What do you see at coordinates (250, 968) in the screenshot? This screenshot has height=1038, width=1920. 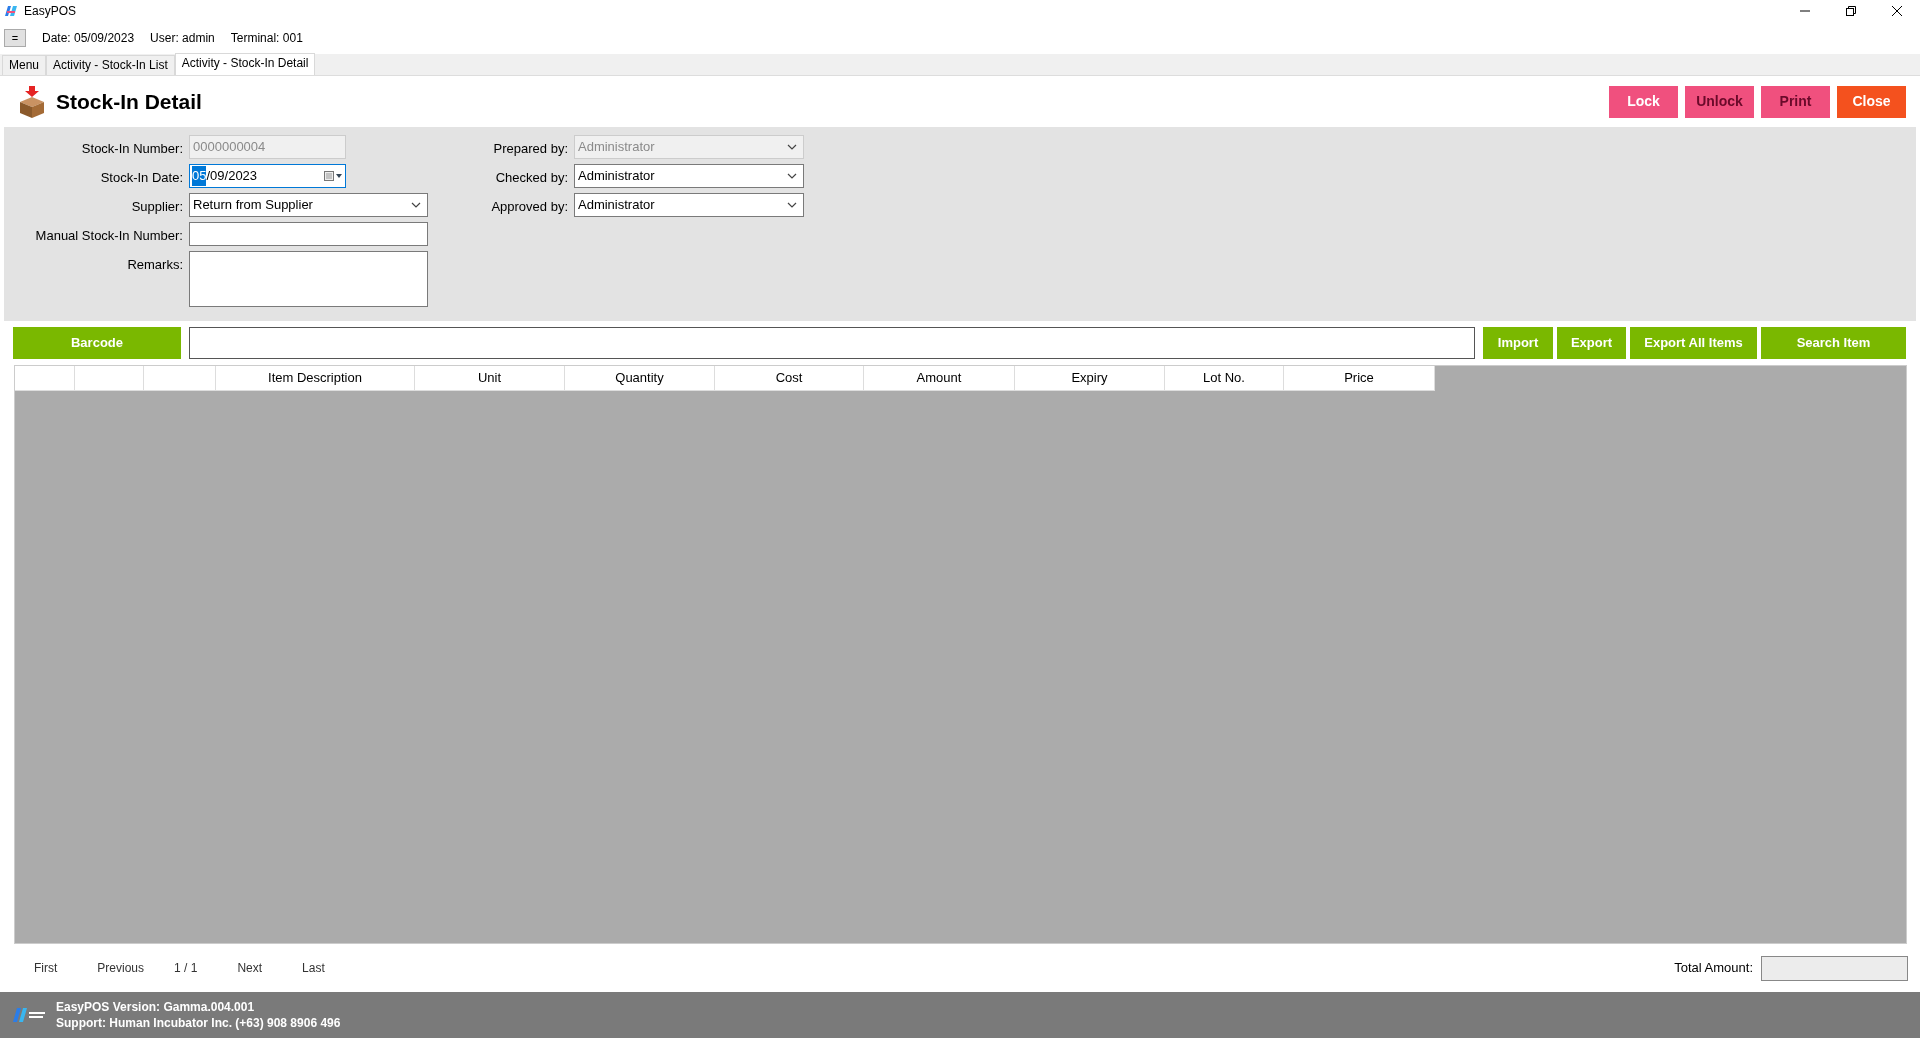 I see `next-link: Next` at bounding box center [250, 968].